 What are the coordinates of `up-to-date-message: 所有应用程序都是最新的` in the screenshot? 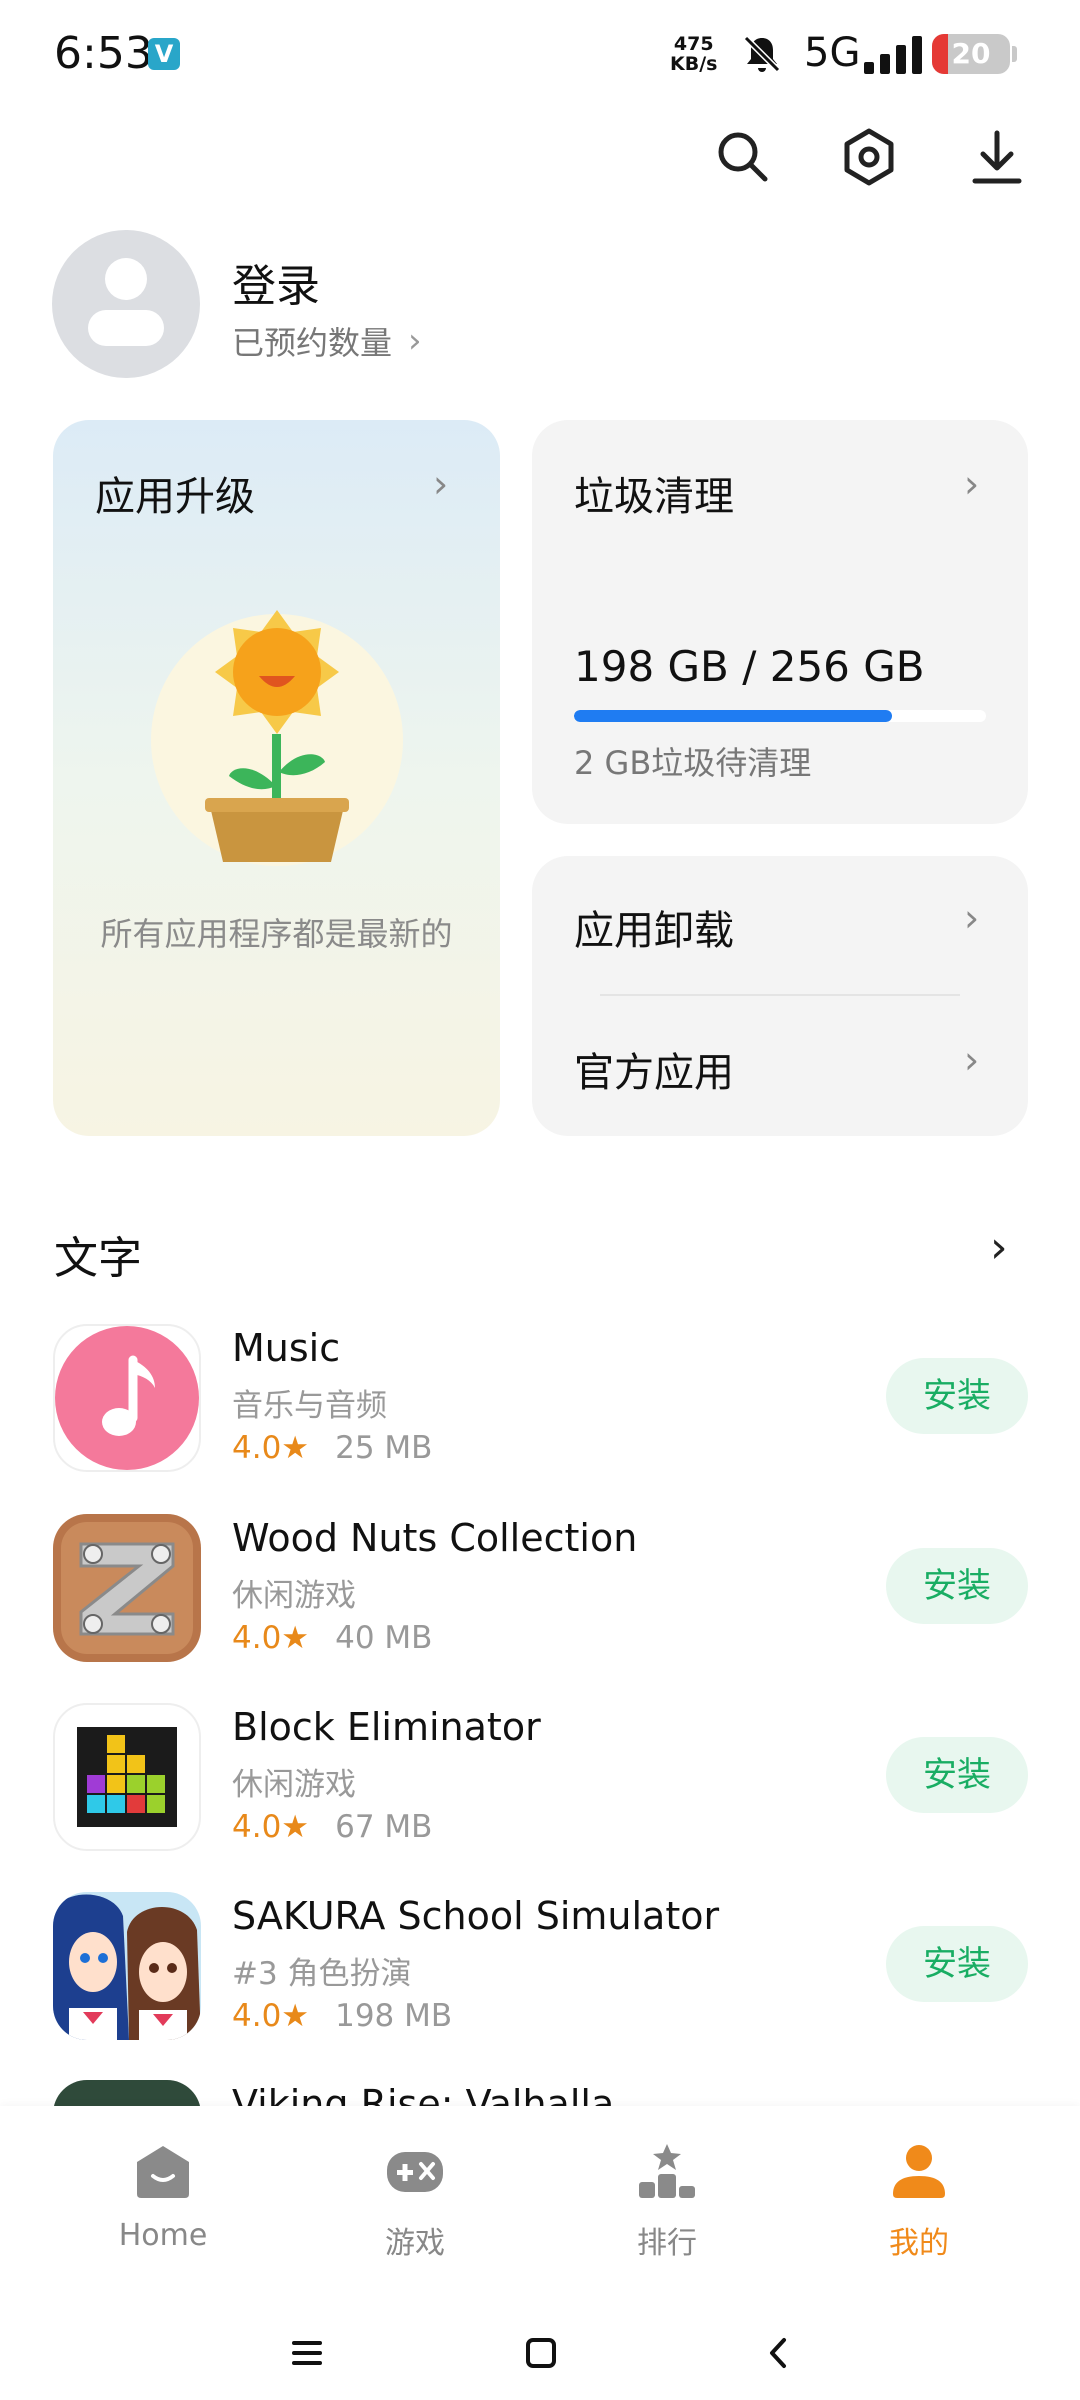 It's located at (276, 934).